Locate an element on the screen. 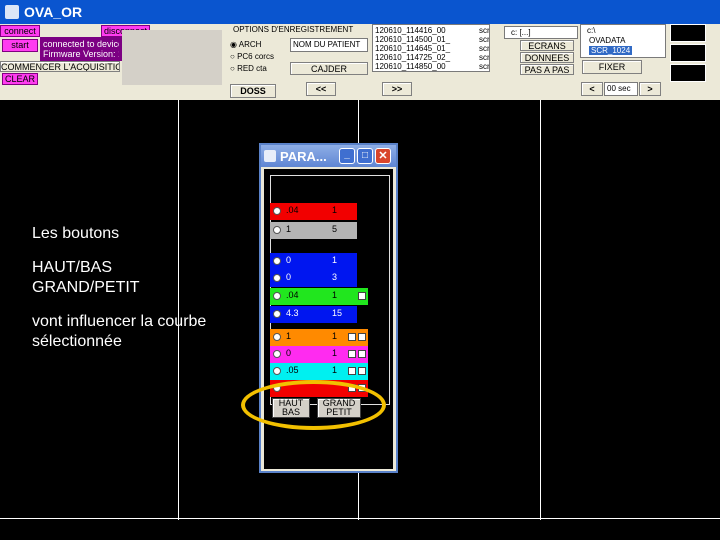  file-list-item: 120610_114725_02_ scr is located at coordinates (432, 57).